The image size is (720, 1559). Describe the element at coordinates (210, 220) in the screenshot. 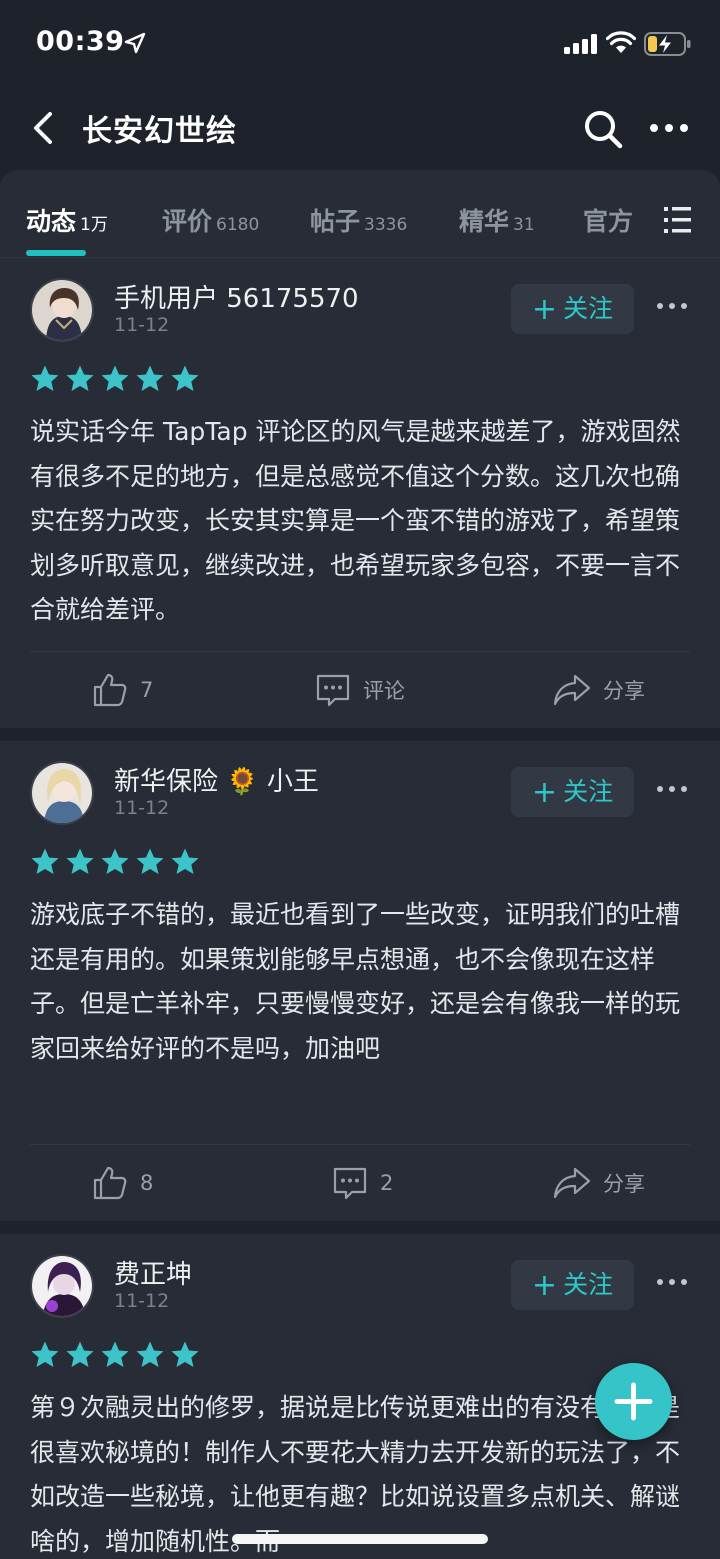

I see `tab-reviews: 评价 6180` at that location.